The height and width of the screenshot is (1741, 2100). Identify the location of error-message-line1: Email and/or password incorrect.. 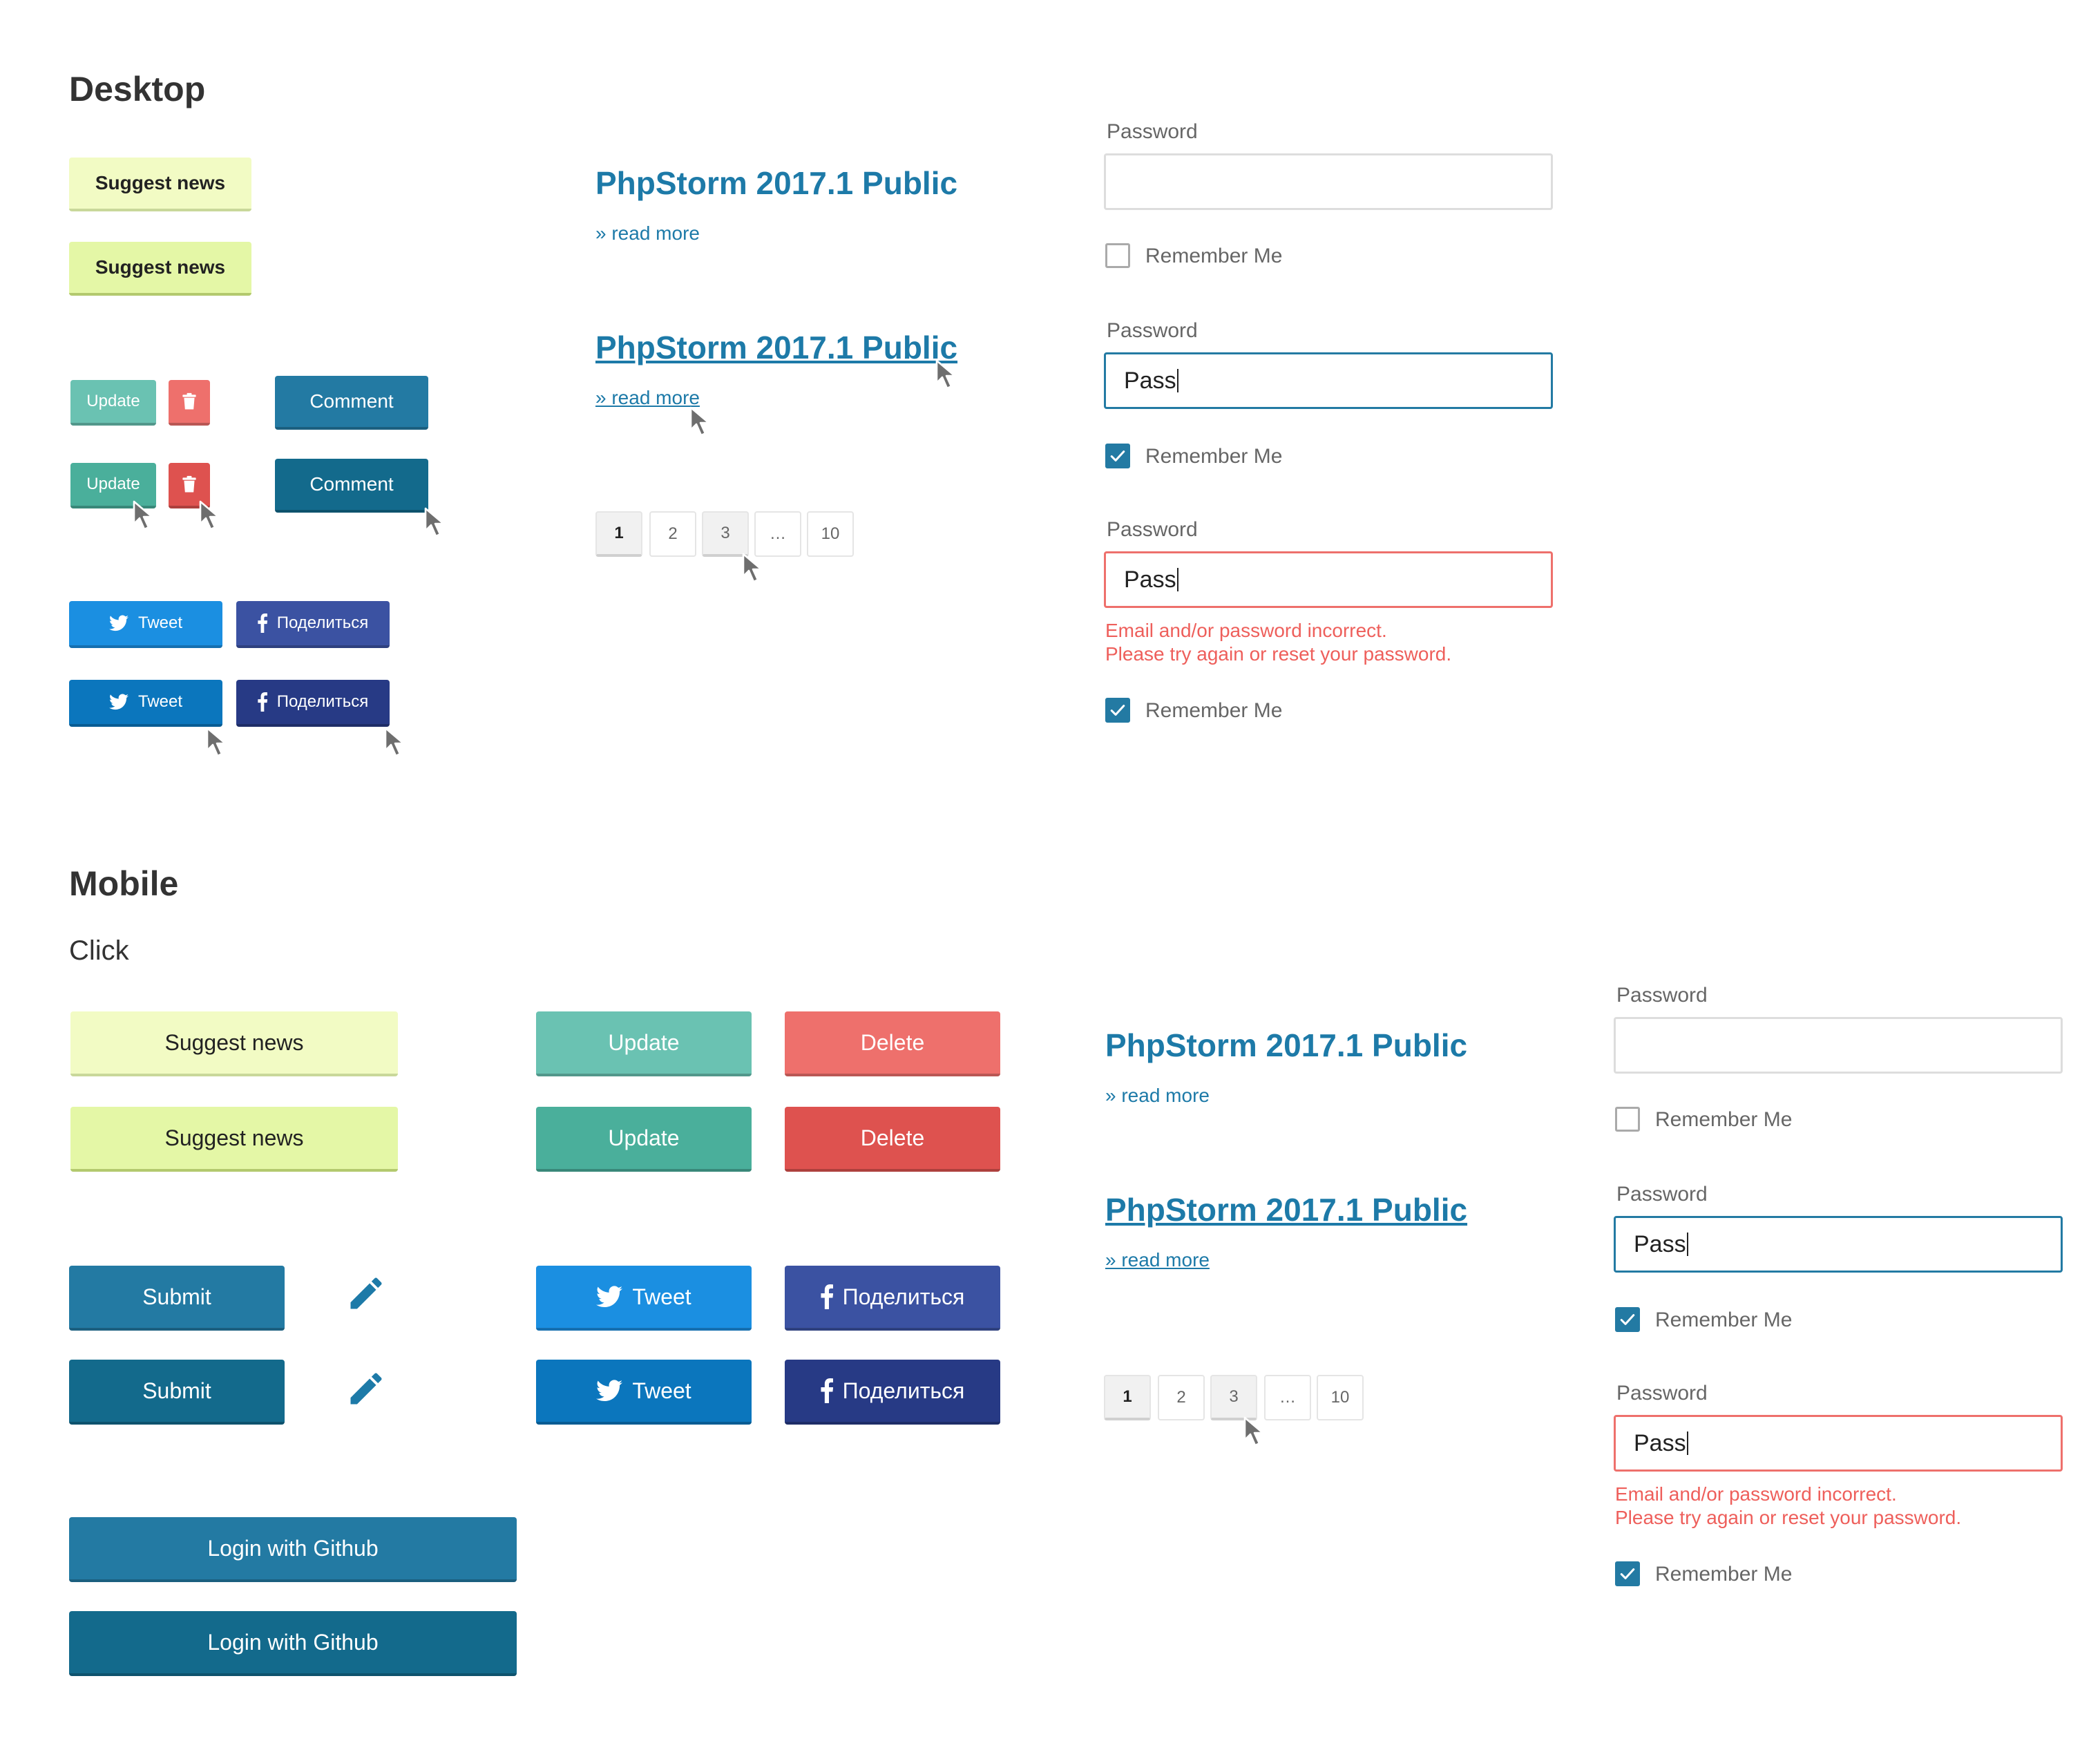
(1246, 630).